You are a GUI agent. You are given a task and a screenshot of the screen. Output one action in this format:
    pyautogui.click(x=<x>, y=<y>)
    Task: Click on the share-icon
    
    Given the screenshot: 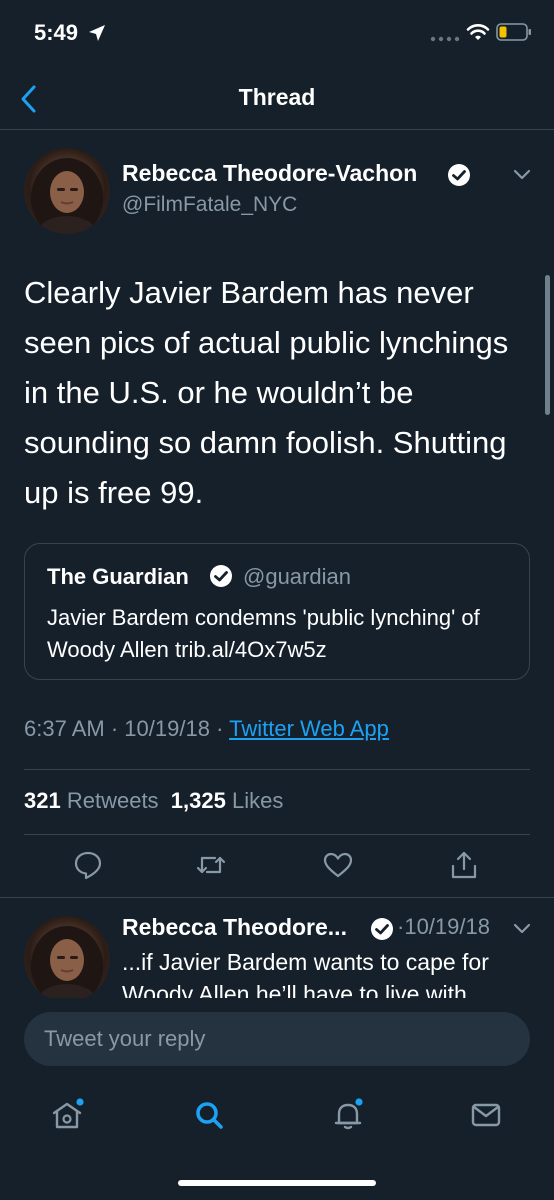 What is the action you would take?
    pyautogui.click(x=464, y=865)
    